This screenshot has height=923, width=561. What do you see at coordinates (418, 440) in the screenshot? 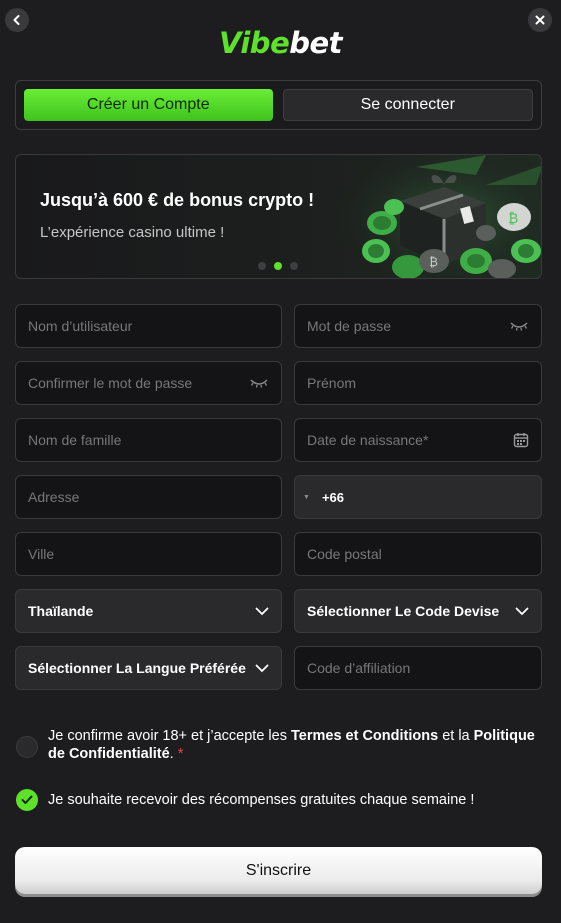
I see `birth-date-field: Date de naissance*` at bounding box center [418, 440].